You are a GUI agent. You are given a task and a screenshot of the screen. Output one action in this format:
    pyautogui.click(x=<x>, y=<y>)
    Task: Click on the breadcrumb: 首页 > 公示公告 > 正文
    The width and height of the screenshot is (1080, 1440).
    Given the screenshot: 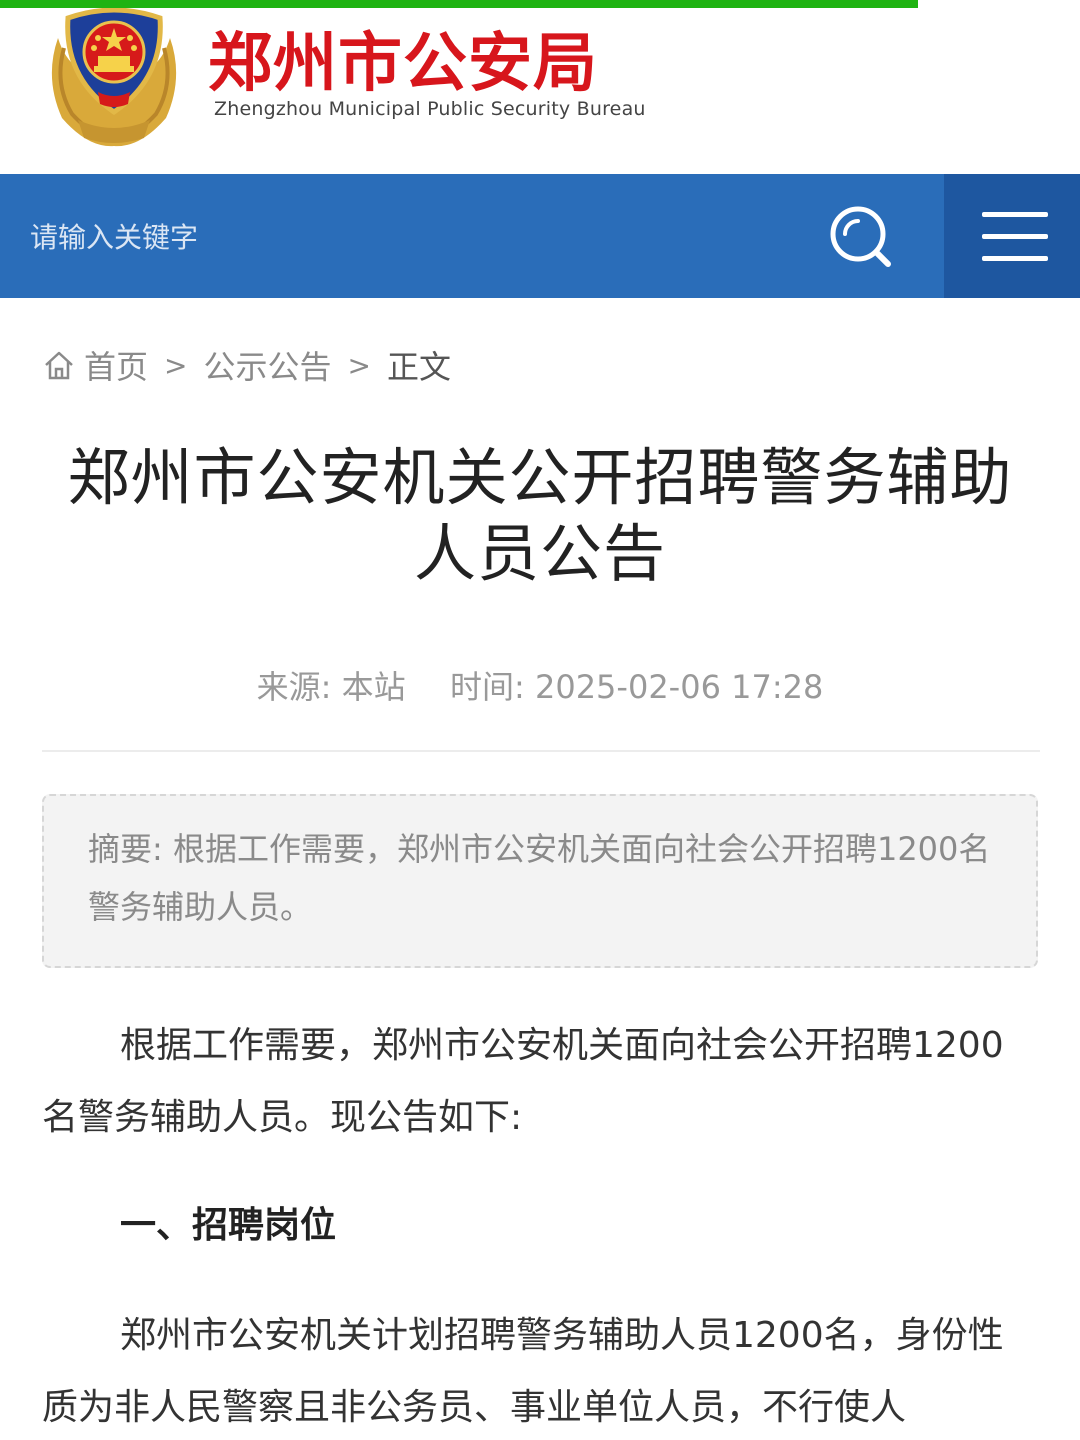 What is the action you would take?
    pyautogui.click(x=246, y=365)
    